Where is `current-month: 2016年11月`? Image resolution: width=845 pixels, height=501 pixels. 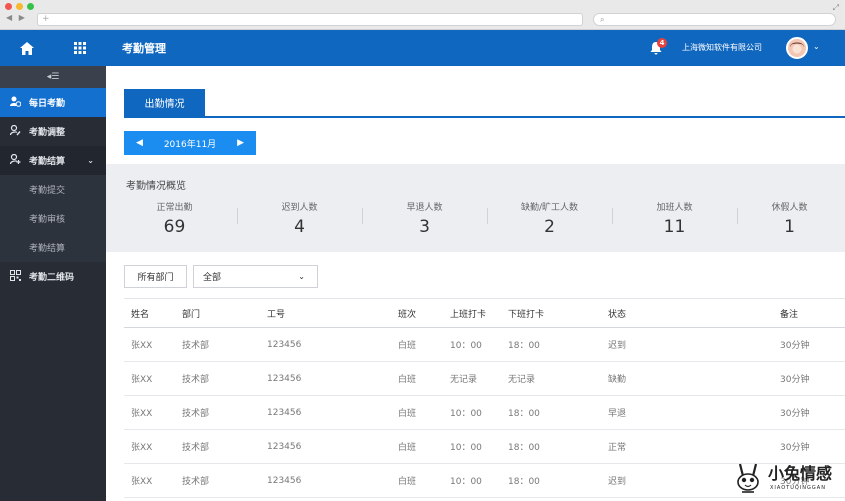 current-month: 2016年11月 is located at coordinates (190, 144).